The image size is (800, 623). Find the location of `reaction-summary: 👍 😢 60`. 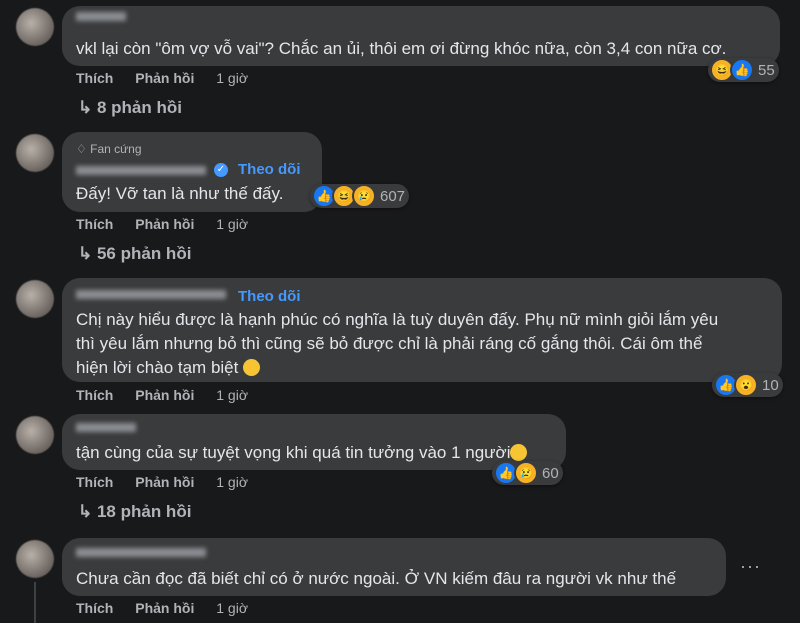

reaction-summary: 👍 😢 60 is located at coordinates (527, 473).